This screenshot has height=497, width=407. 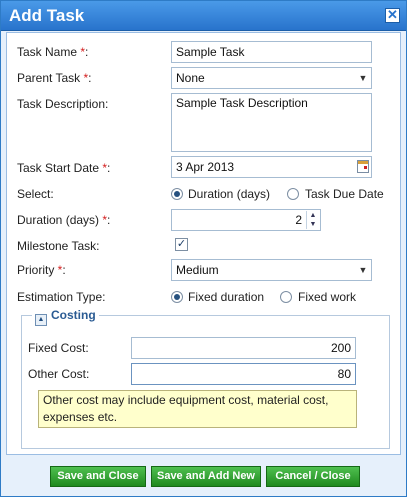 I want to click on estimation-type-label: Estimation Type:, so click(x=61, y=297).